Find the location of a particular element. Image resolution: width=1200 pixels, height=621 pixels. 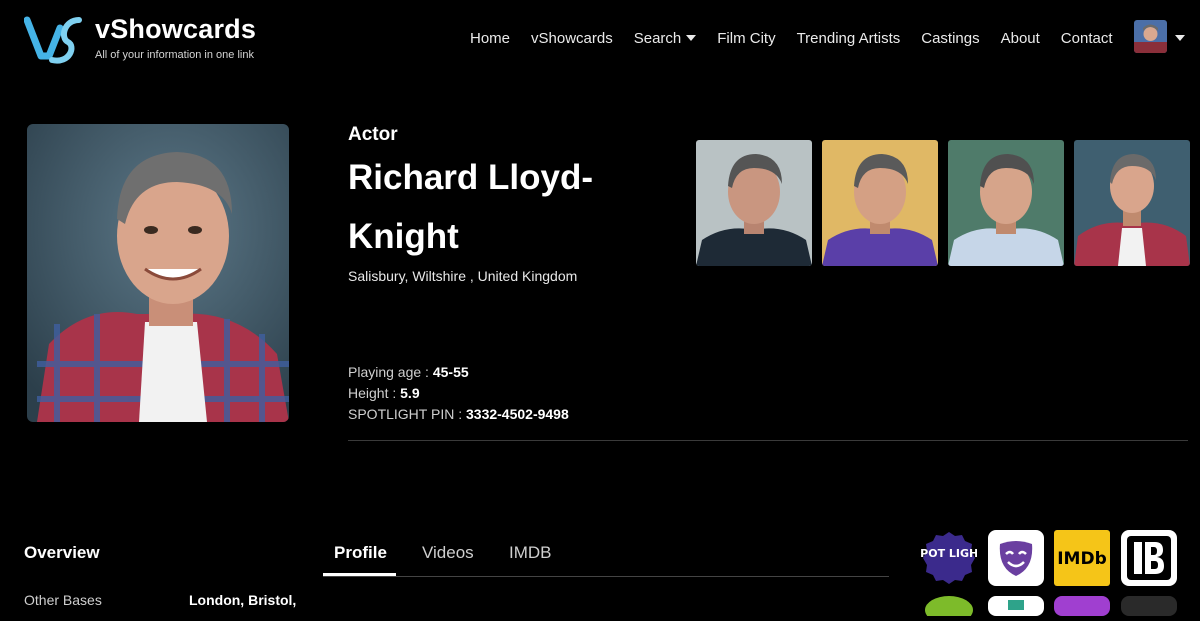

profile-role: Actor is located at coordinates (373, 134).